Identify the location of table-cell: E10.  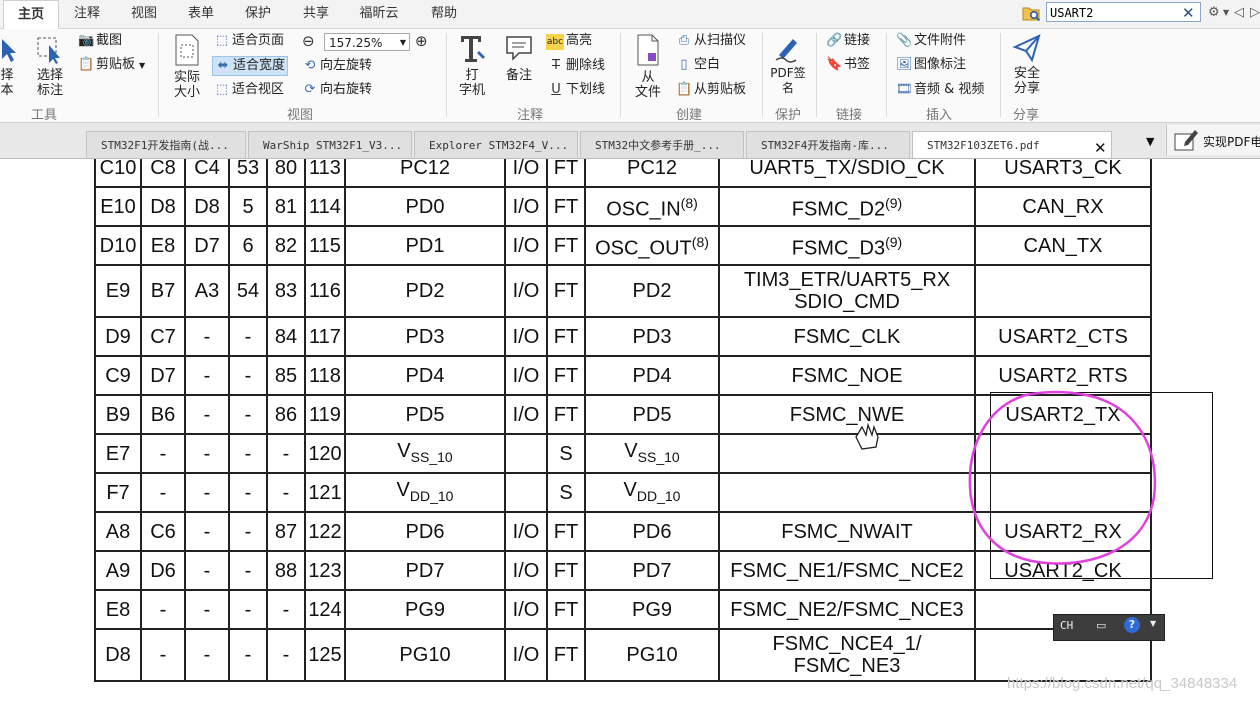
(118, 206).